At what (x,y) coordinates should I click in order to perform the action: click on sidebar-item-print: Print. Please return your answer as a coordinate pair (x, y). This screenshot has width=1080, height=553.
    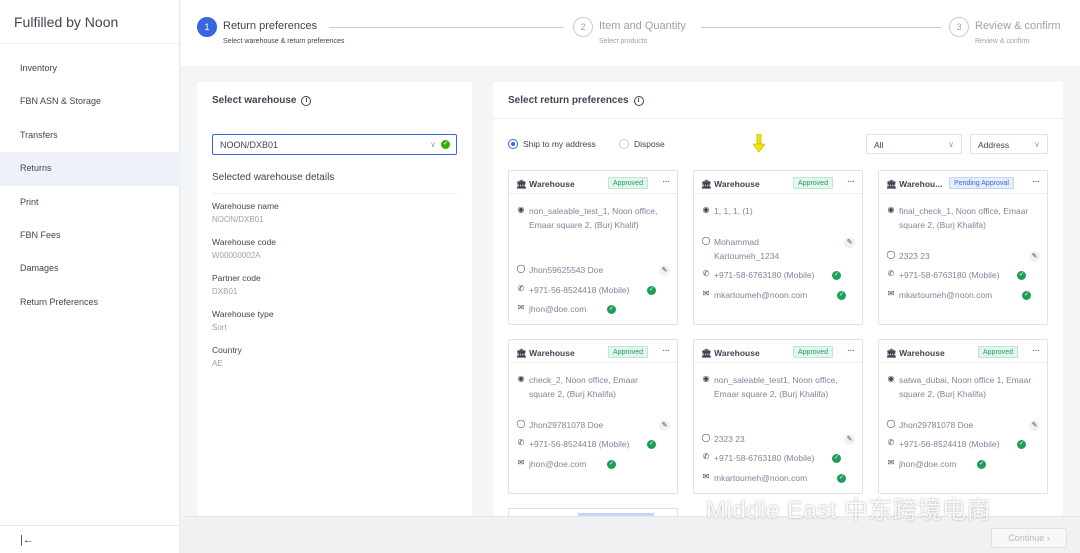
    Looking at the image, I should click on (90, 202).